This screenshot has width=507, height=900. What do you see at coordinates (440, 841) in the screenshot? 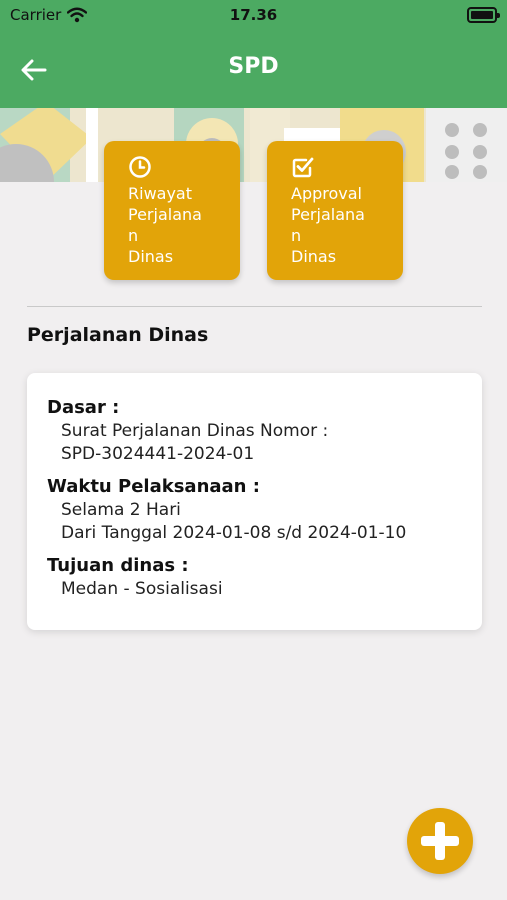
I see `add-button` at bounding box center [440, 841].